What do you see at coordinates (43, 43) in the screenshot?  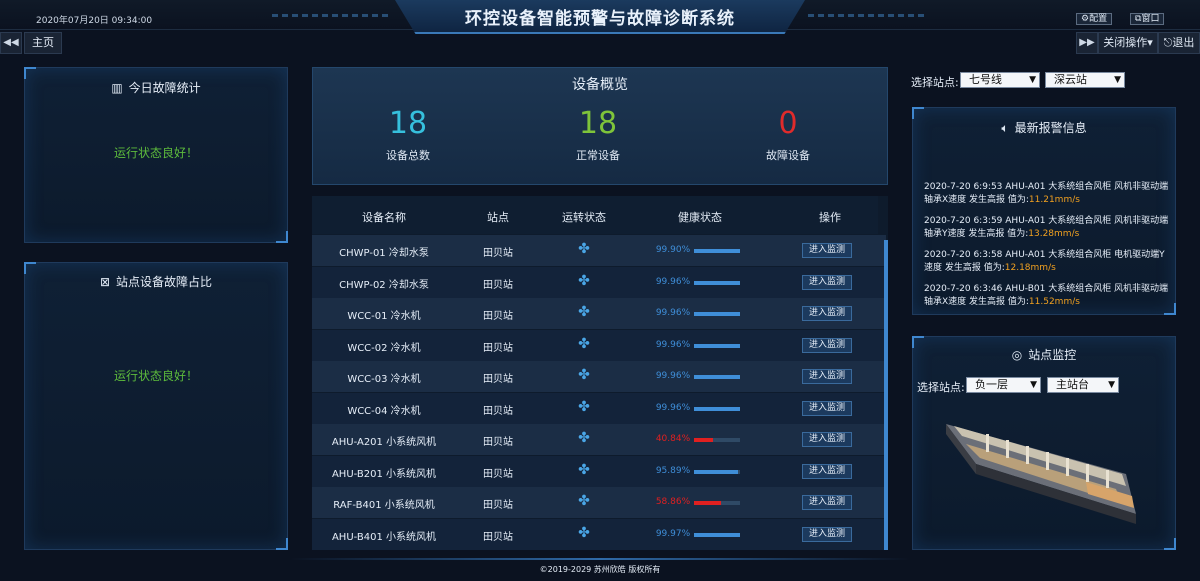 I see `tab-home: 主页` at bounding box center [43, 43].